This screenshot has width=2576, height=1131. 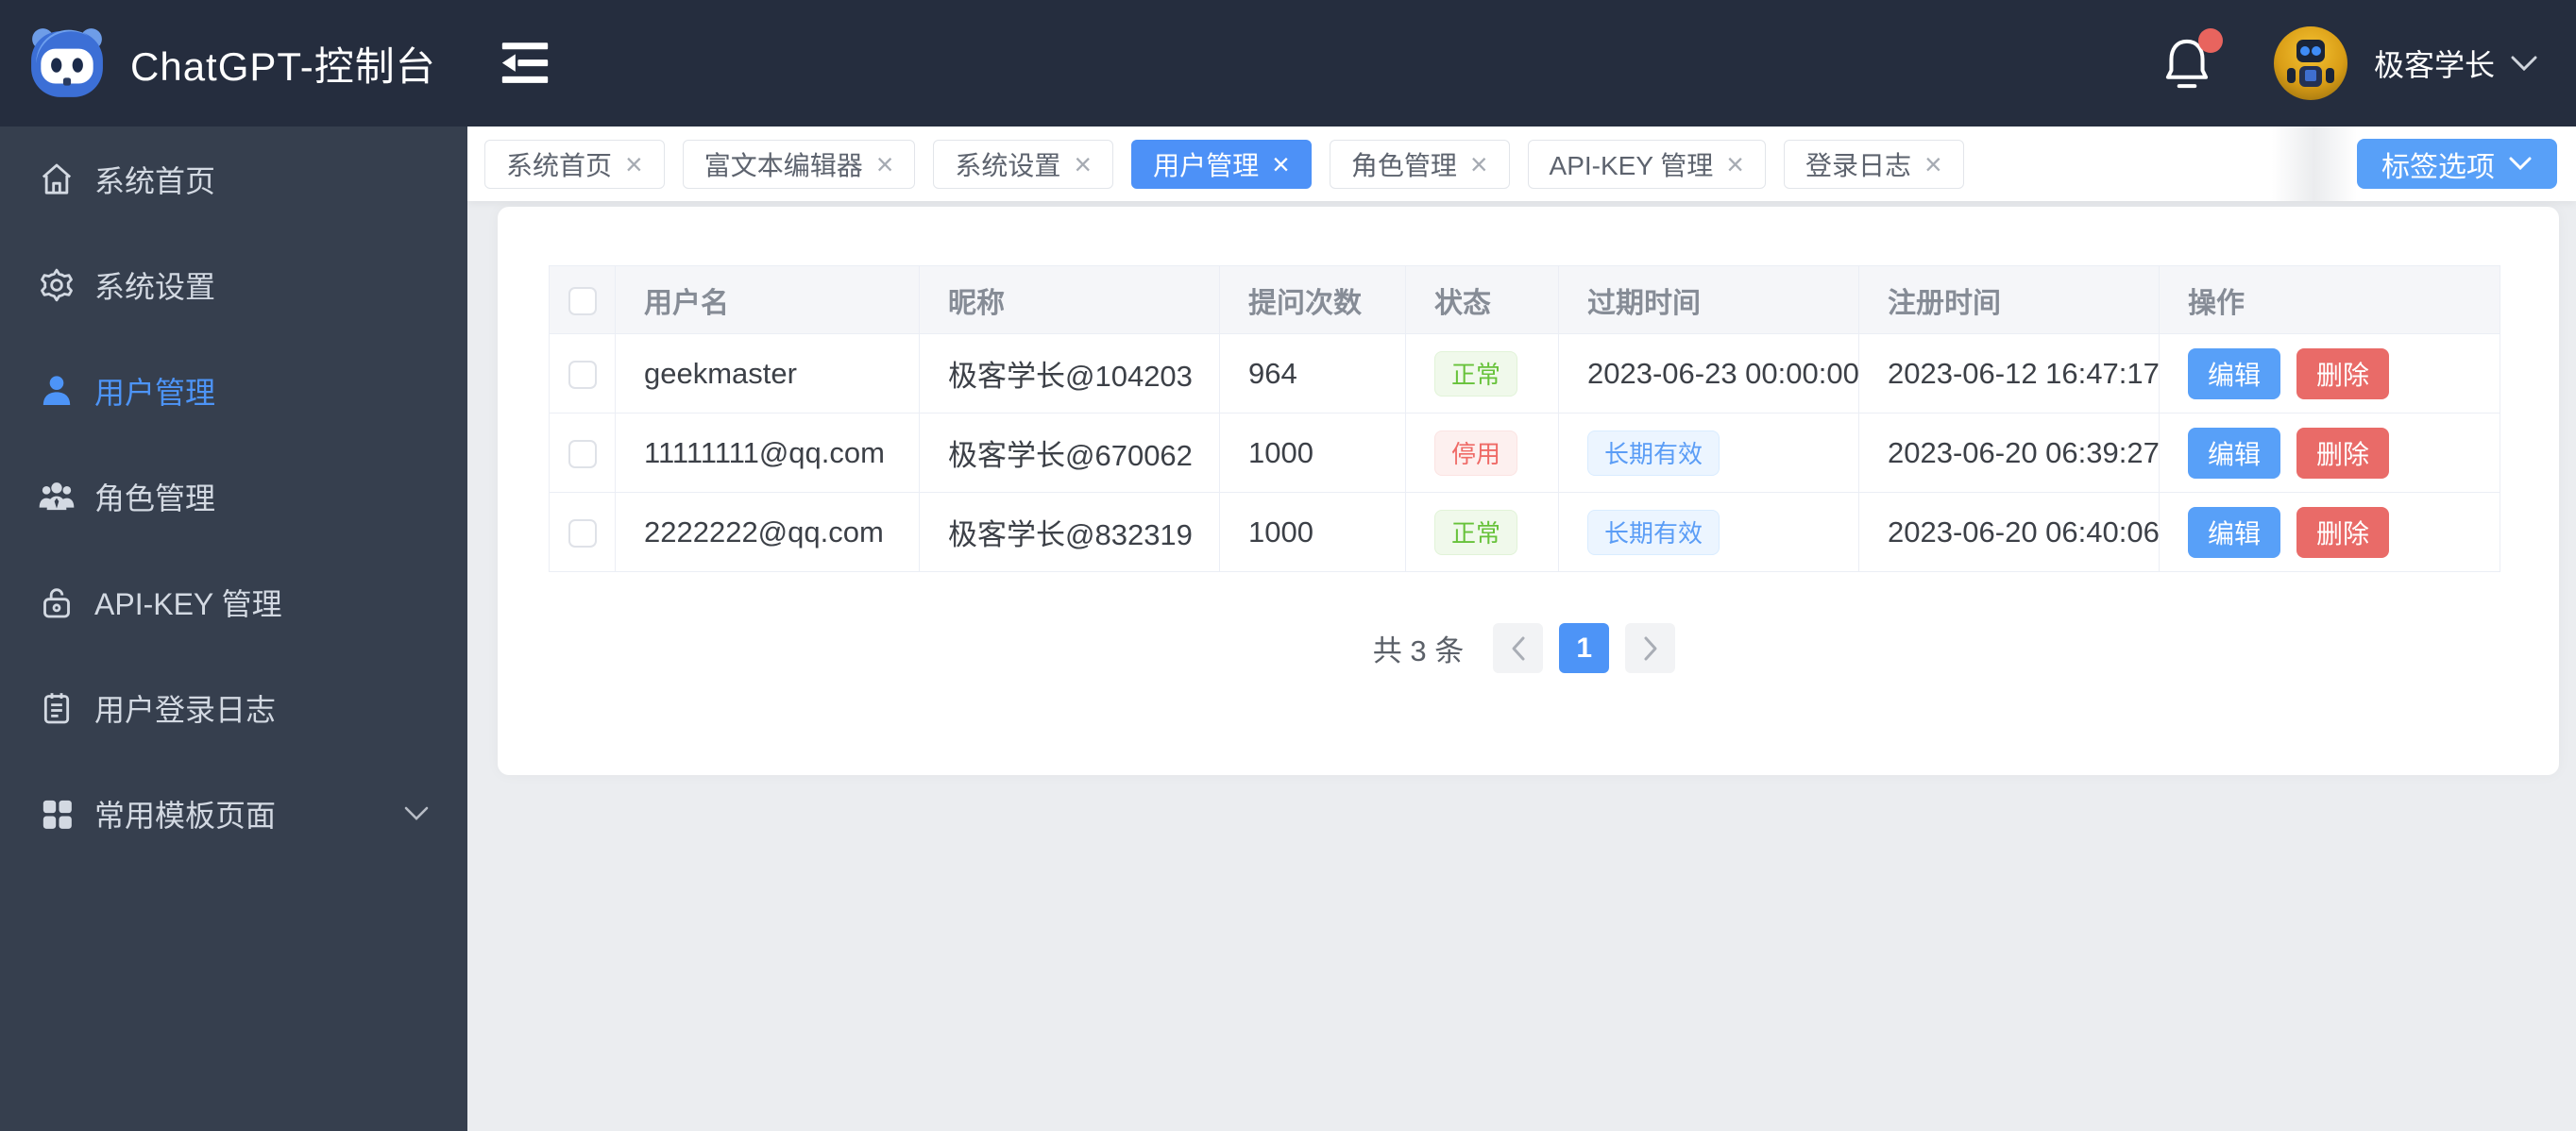 I want to click on column-header: 过期时间, so click(x=1708, y=300).